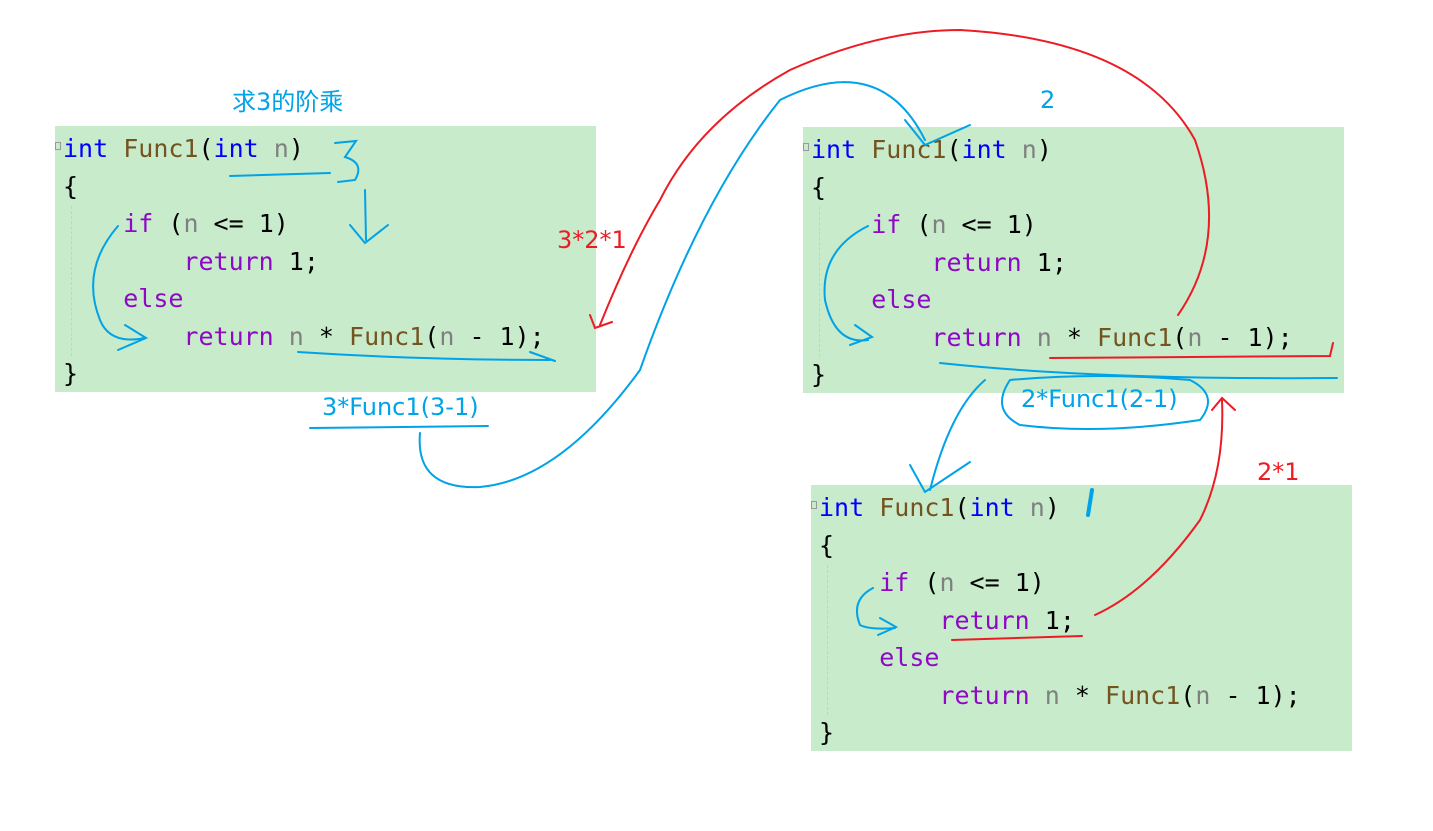 This screenshot has height=831, width=1433. I want to click on cursor-mark, so click(1090, 502).